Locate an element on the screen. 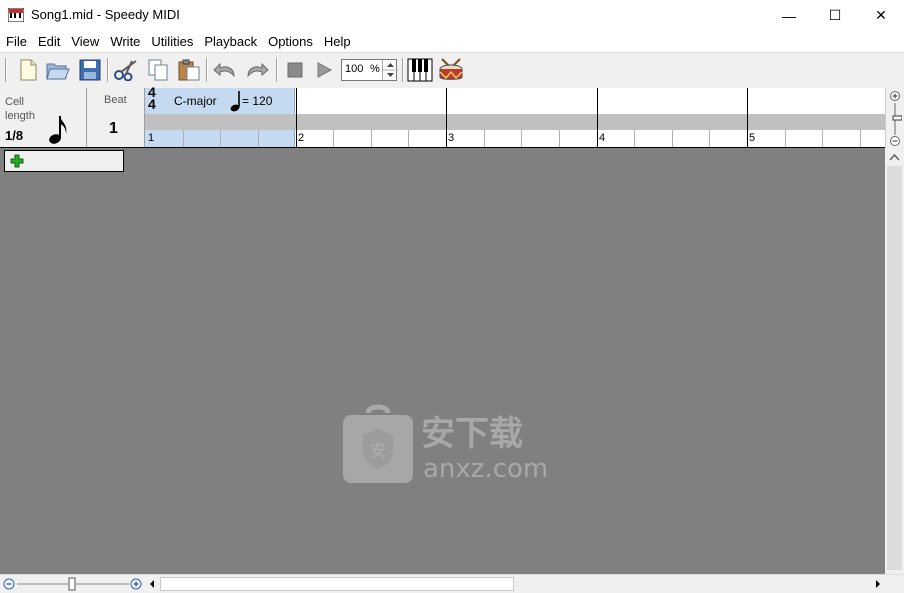 The image size is (904, 593). cut-scissors-icon is located at coordinates (125, 70).